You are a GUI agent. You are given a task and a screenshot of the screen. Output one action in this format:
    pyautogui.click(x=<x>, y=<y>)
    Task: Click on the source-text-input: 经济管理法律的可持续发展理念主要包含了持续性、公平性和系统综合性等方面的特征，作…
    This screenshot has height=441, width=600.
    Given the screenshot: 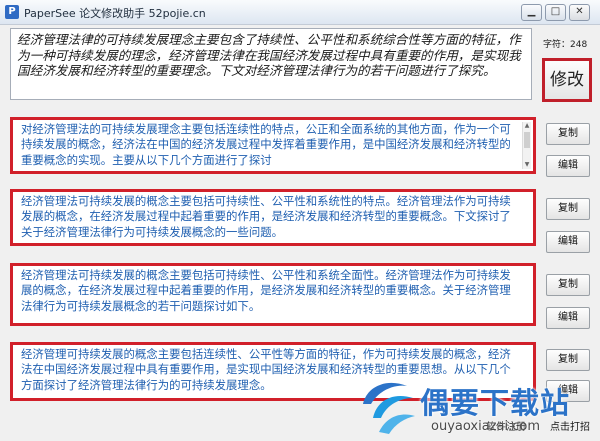 What is the action you would take?
    pyautogui.click(x=271, y=64)
    